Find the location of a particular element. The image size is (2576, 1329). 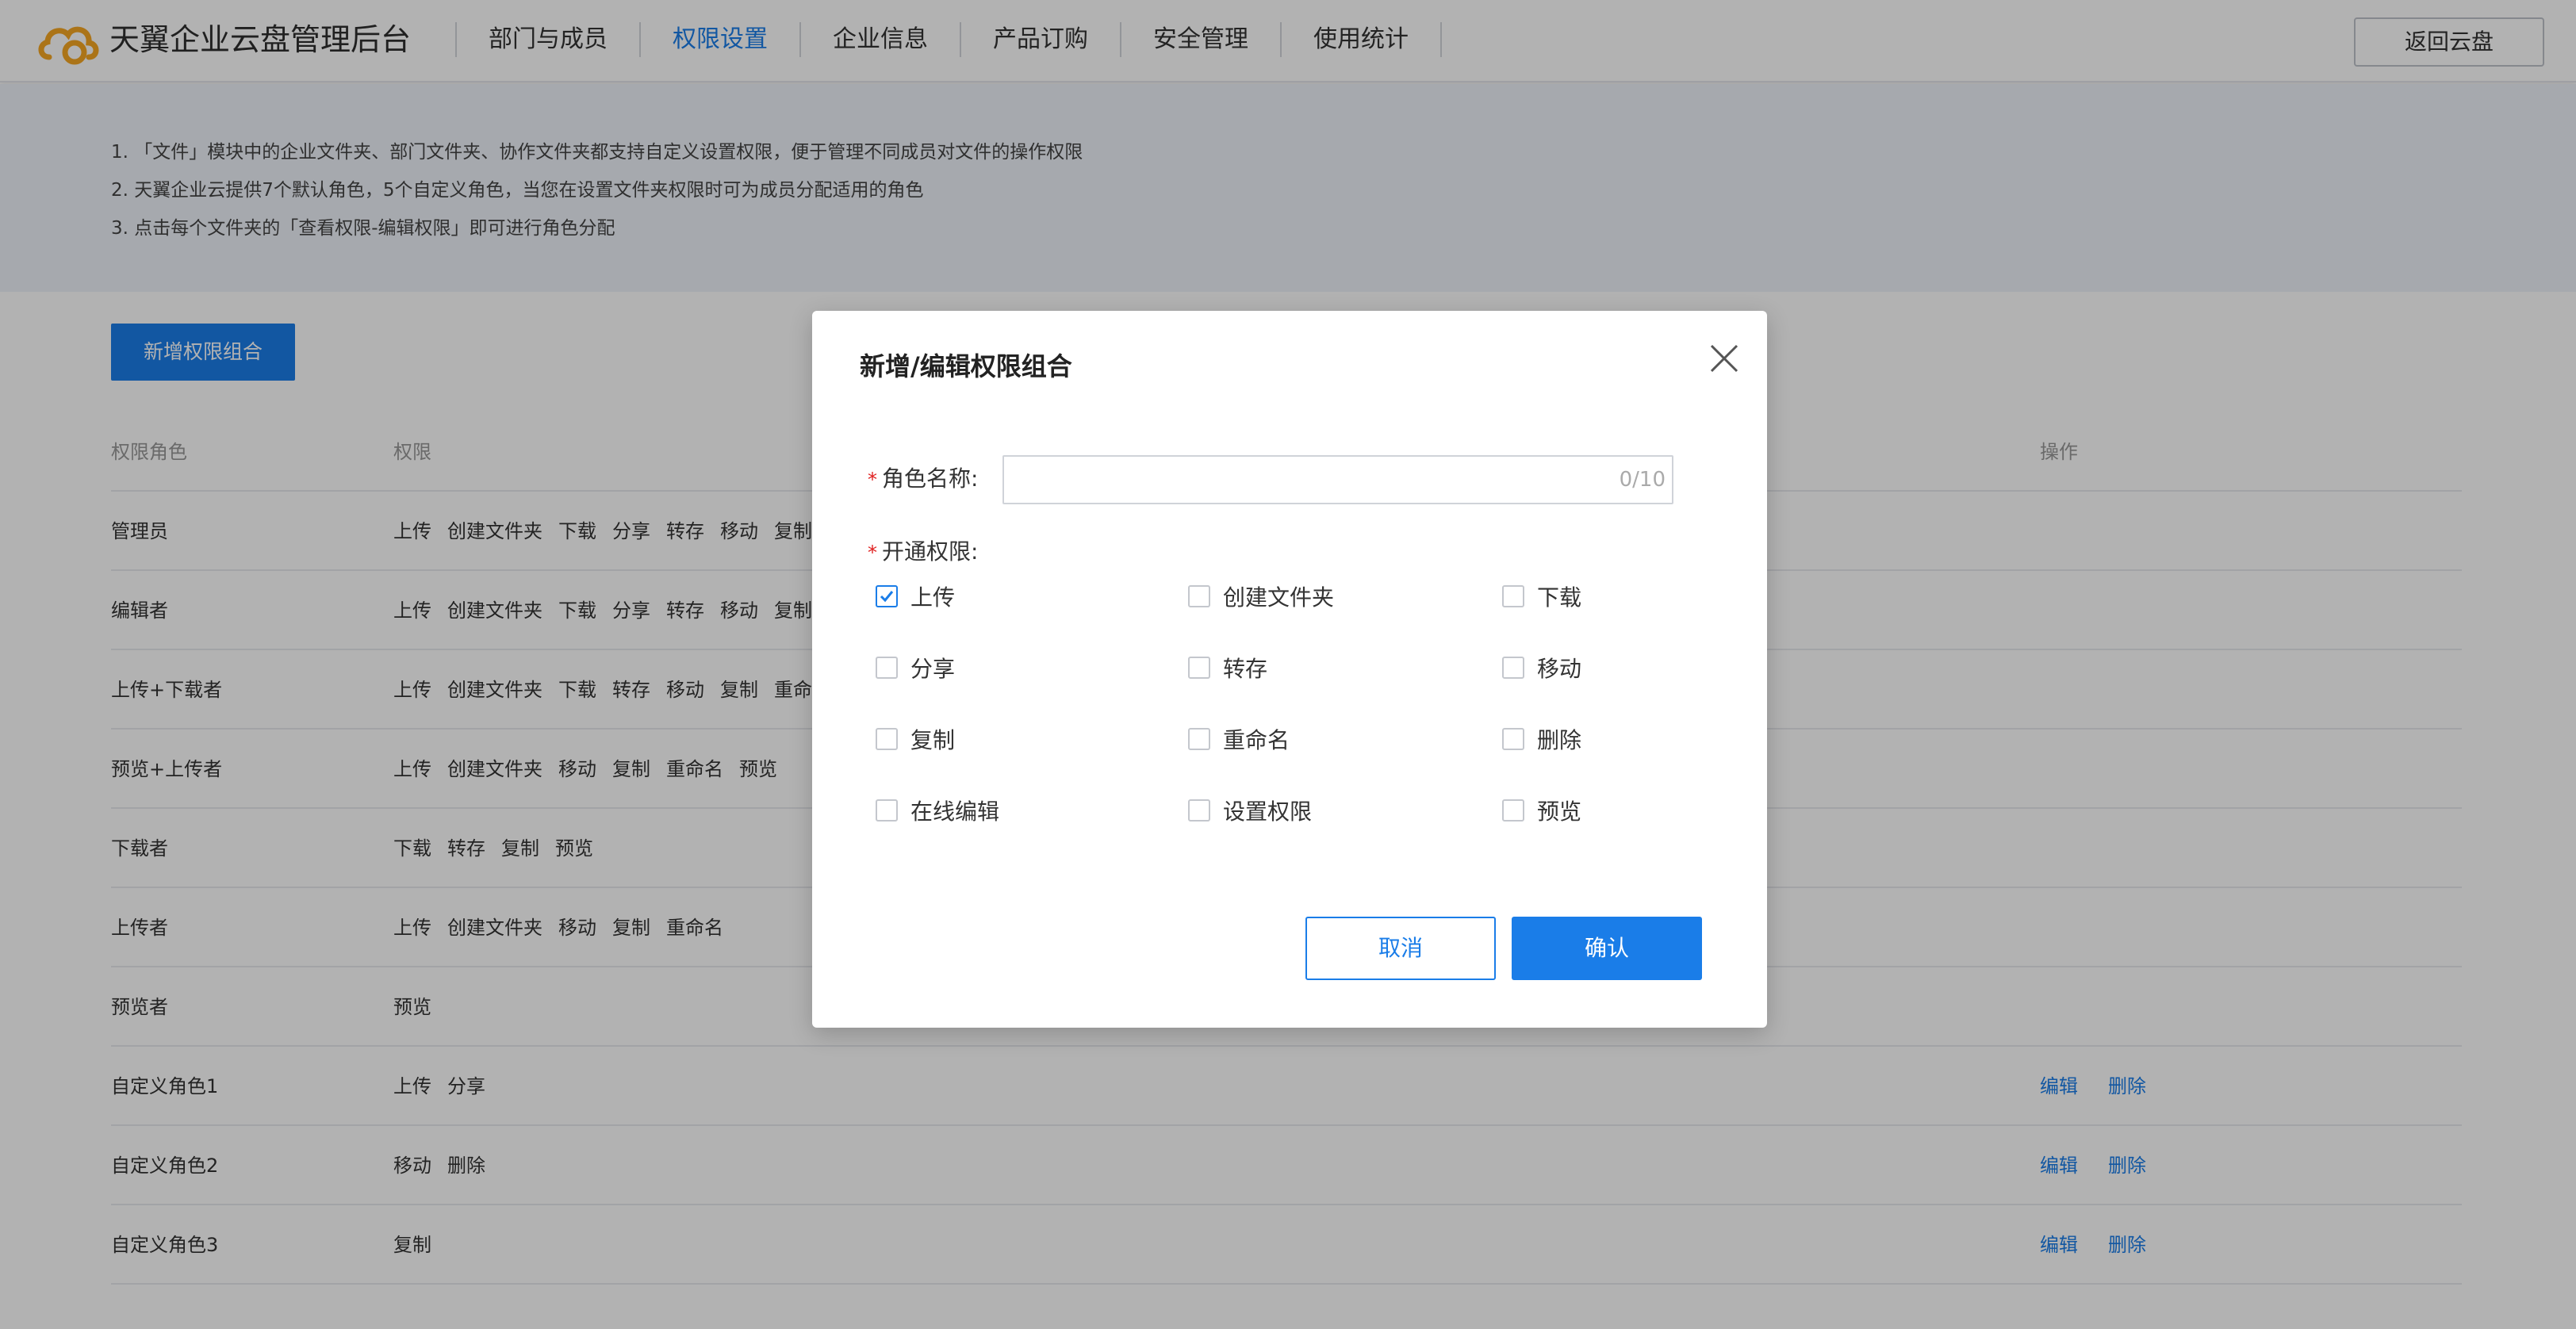

permission-option-label: 删除 is located at coordinates (1559, 740).